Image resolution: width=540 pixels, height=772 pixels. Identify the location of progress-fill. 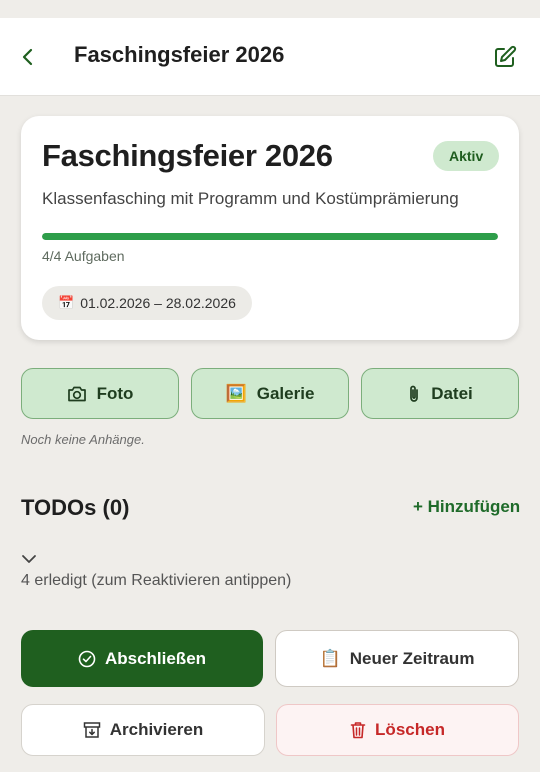
(270, 236).